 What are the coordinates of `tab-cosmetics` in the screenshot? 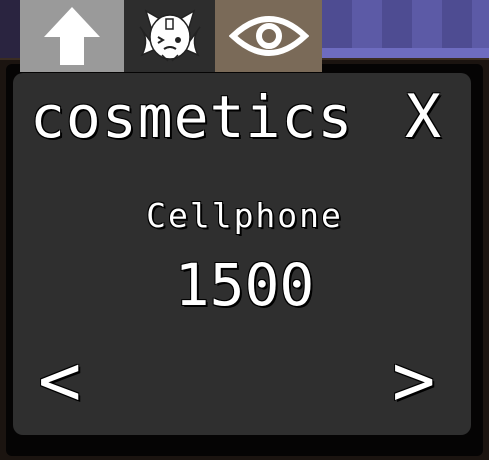 It's located at (169, 36).